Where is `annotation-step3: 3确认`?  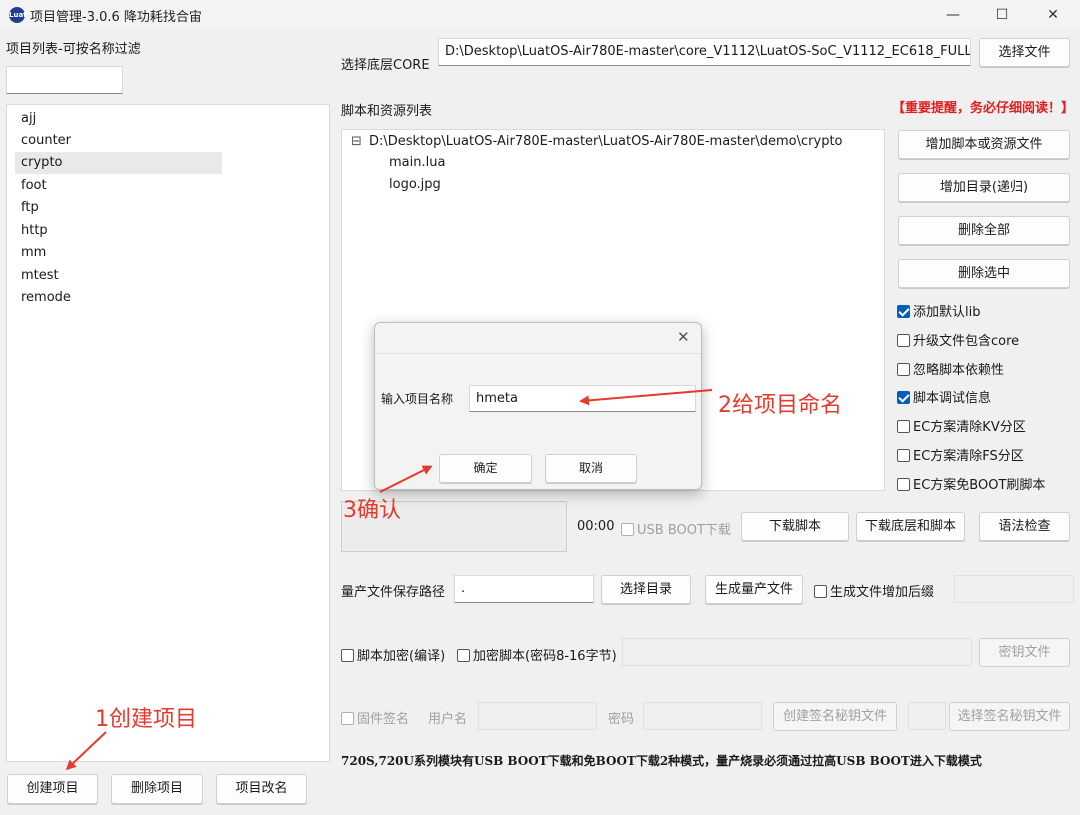
annotation-step3: 3确认 is located at coordinates (372, 510).